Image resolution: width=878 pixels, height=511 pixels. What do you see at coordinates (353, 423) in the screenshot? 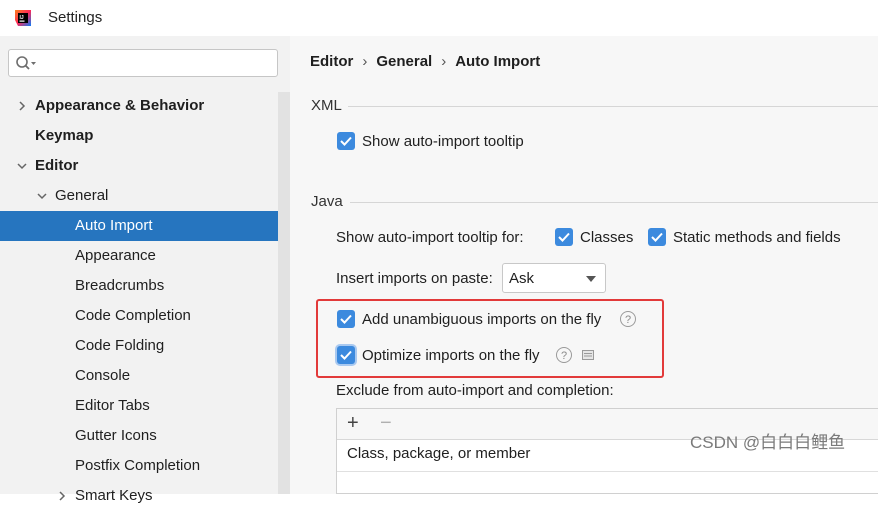
I see `add-icon: +` at bounding box center [353, 423].